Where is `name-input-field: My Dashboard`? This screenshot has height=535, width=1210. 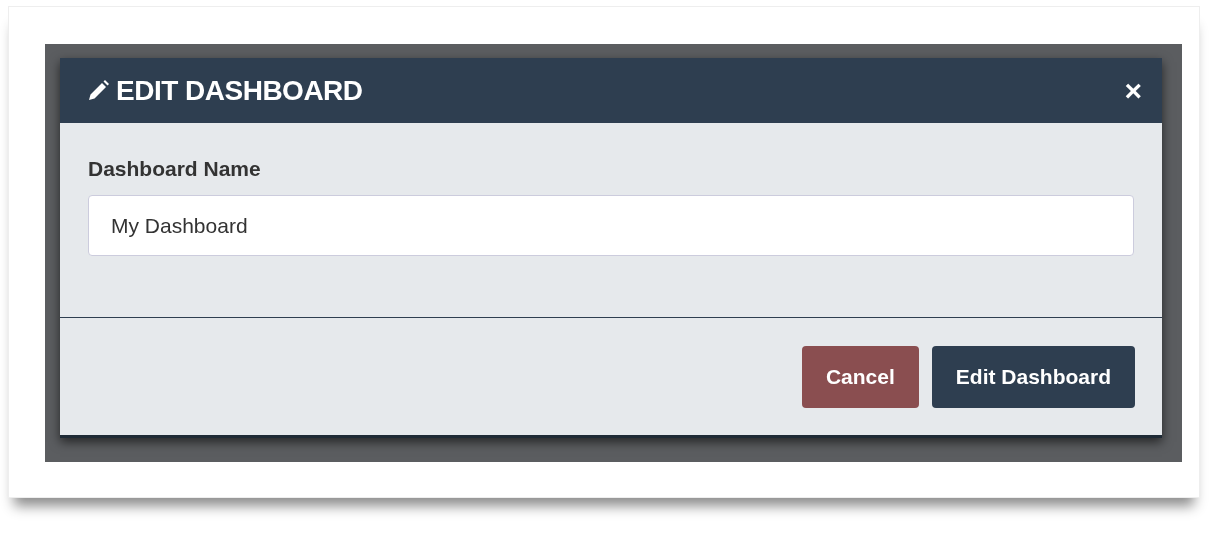
name-input-field: My Dashboard is located at coordinates (611, 225).